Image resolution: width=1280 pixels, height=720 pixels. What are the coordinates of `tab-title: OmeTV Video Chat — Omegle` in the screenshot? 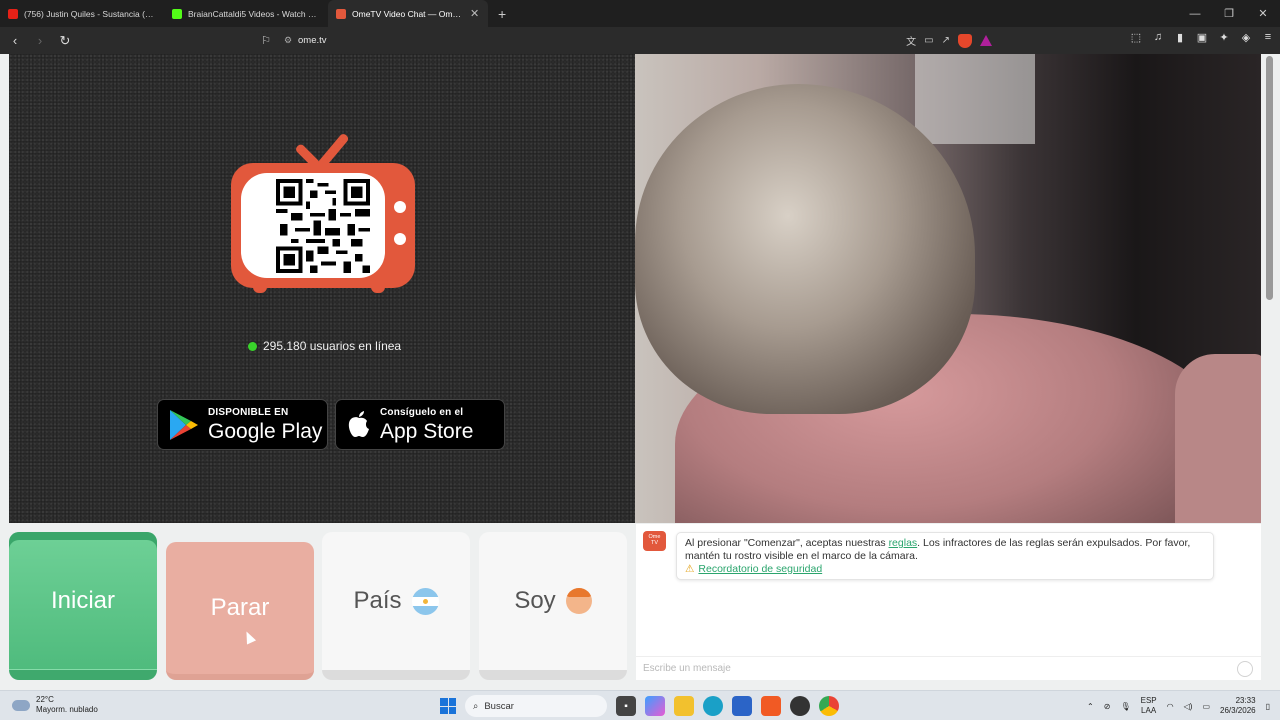 It's located at (408, 13).